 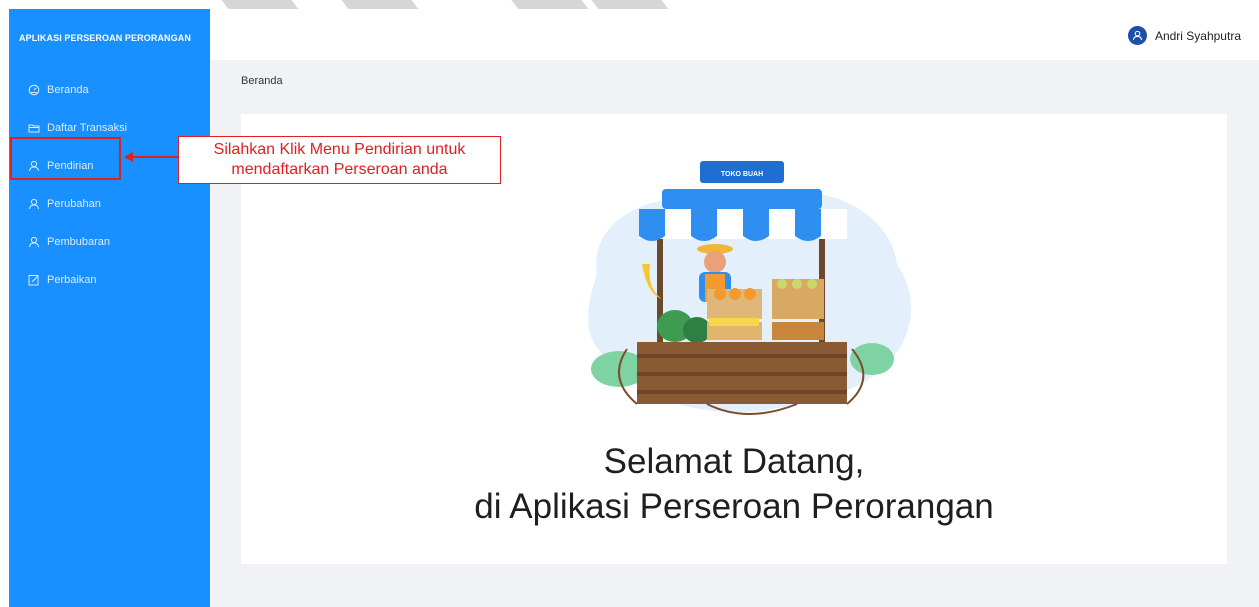 I want to click on dashboard-icon, so click(x=34, y=90).